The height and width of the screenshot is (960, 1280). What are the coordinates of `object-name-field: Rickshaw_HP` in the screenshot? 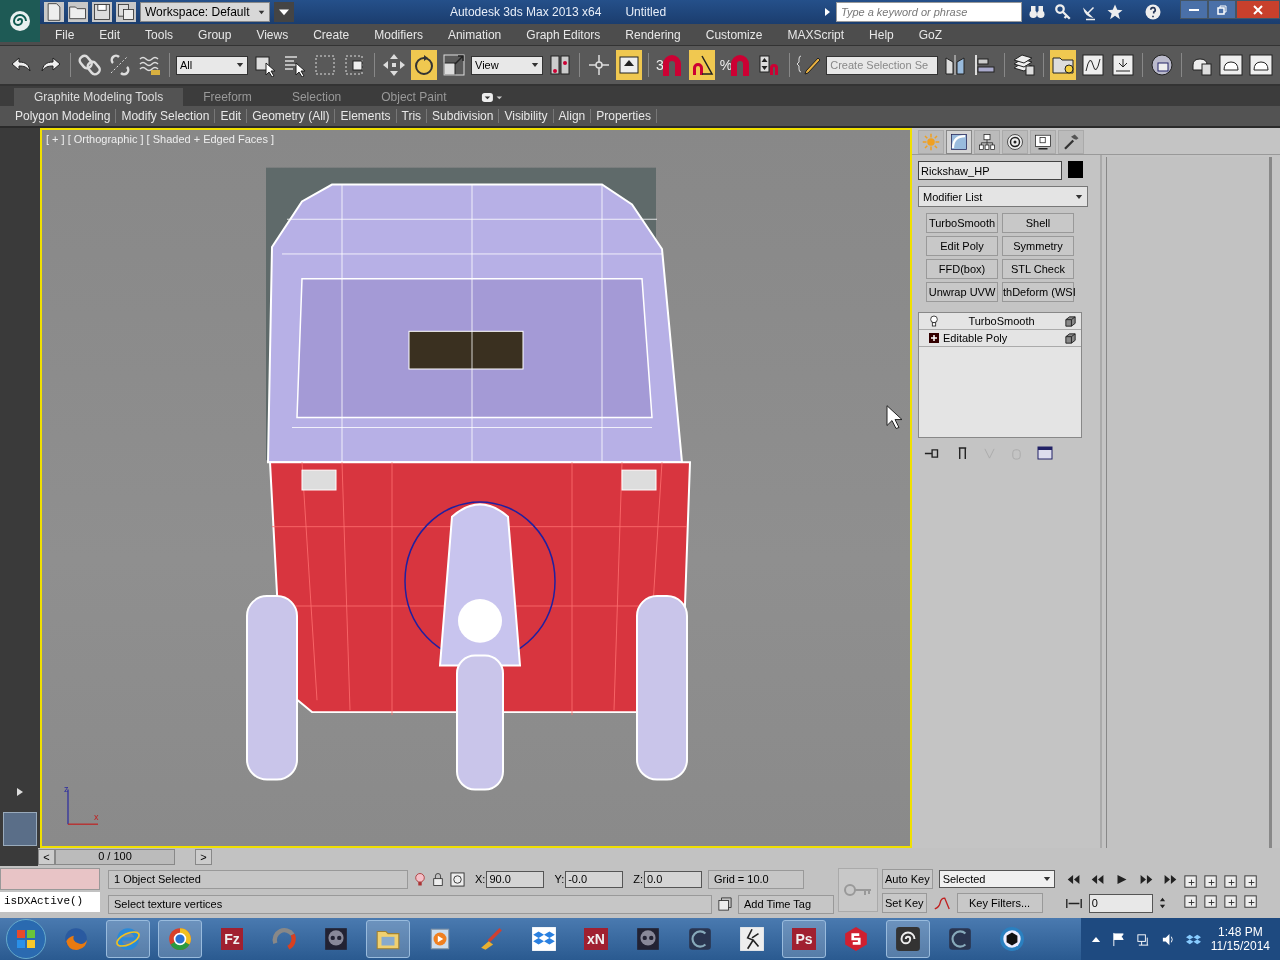 It's located at (990, 170).